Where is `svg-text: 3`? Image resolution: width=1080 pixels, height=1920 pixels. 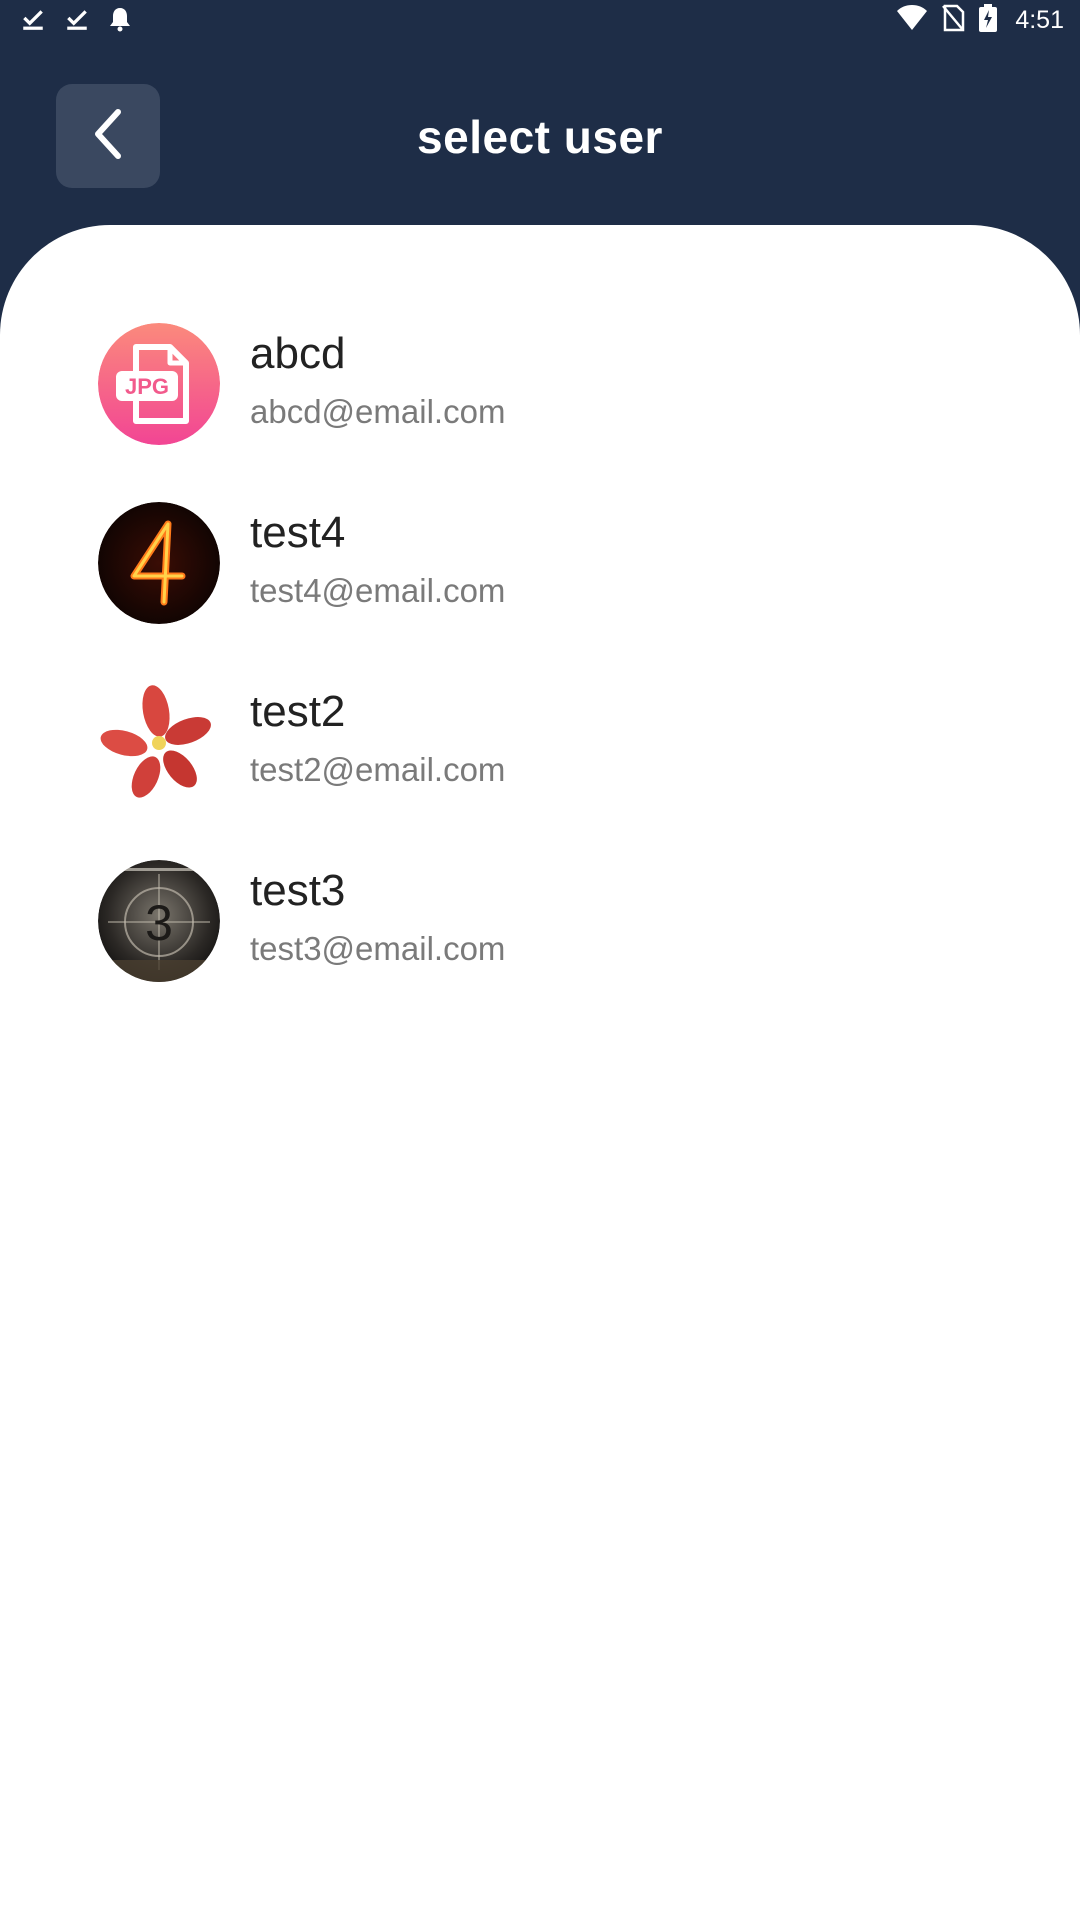
svg-text: 3 is located at coordinates (159, 923).